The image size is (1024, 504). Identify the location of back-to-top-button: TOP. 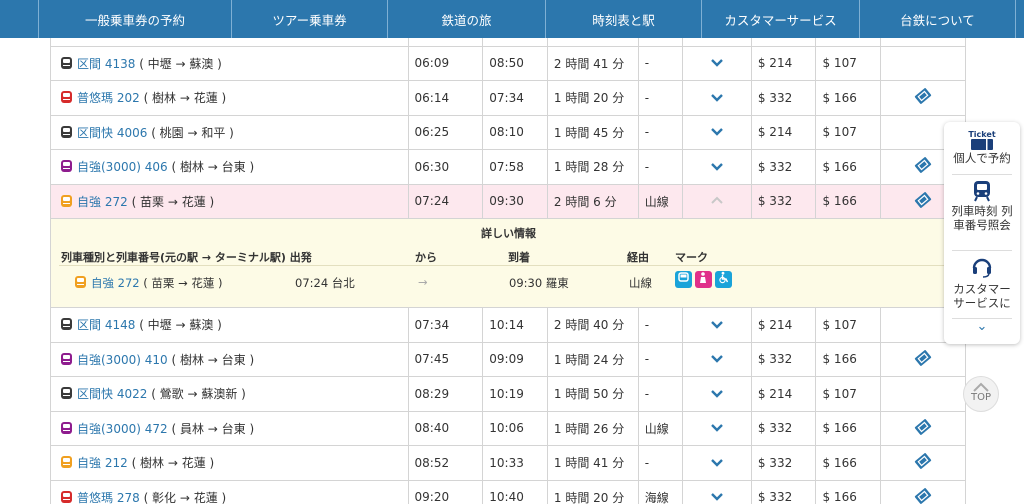
(981, 394).